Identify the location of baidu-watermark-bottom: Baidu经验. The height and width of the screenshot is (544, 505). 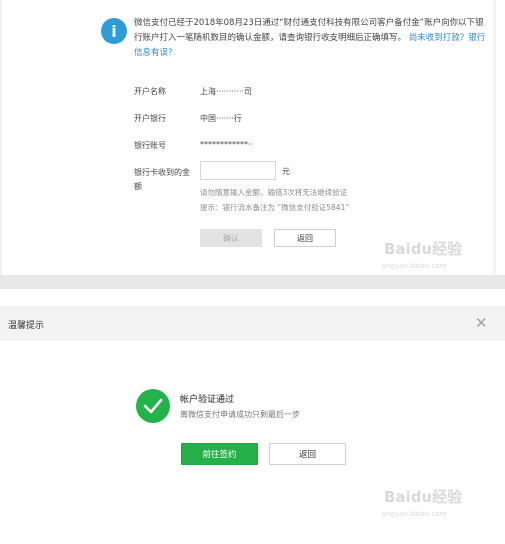
(423, 497).